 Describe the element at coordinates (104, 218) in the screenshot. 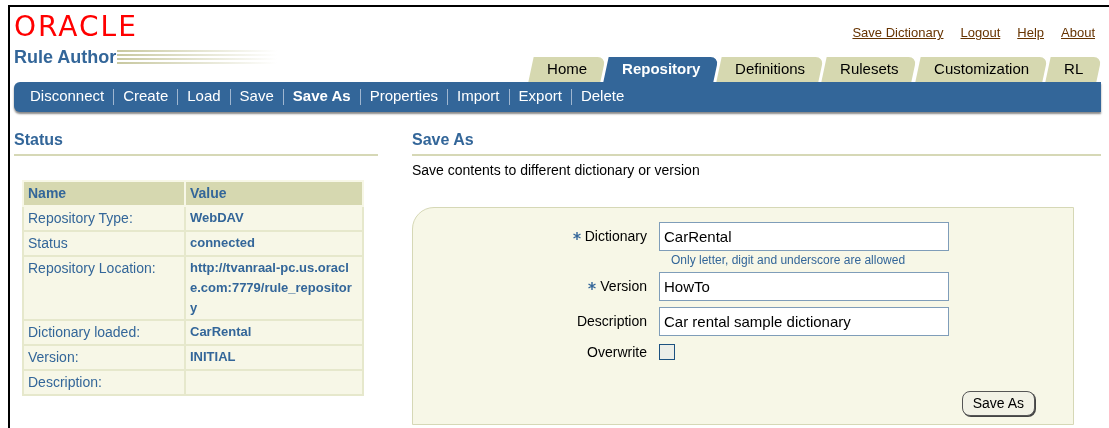

I see `table-cell: Repository Type:` at that location.